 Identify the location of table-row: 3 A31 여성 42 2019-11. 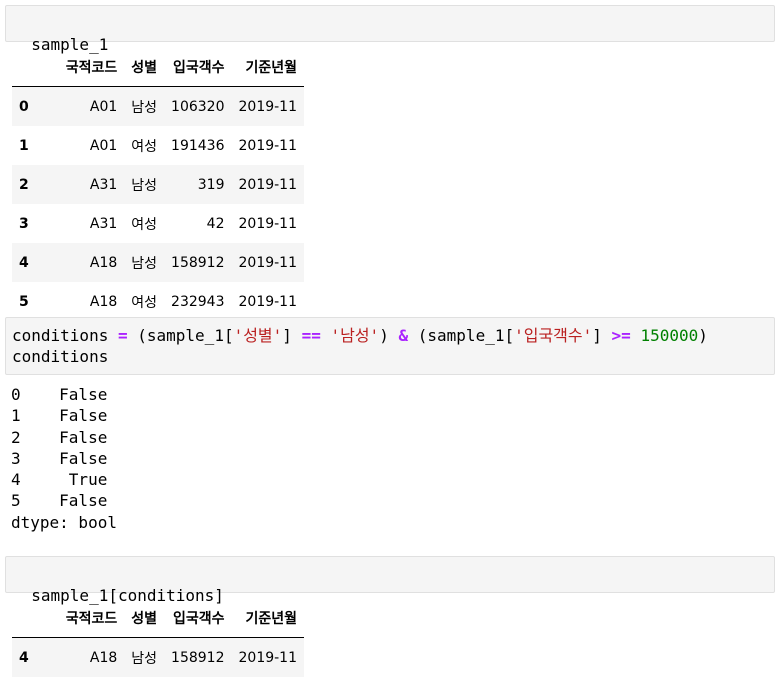
(158, 223).